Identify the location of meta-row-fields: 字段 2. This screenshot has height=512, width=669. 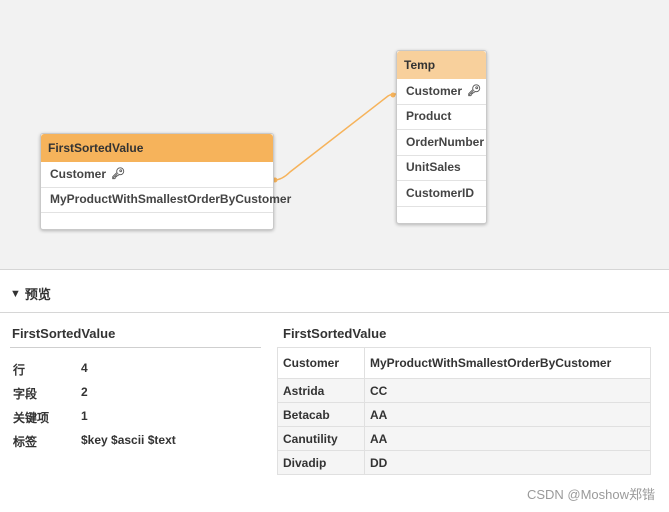
(50, 393).